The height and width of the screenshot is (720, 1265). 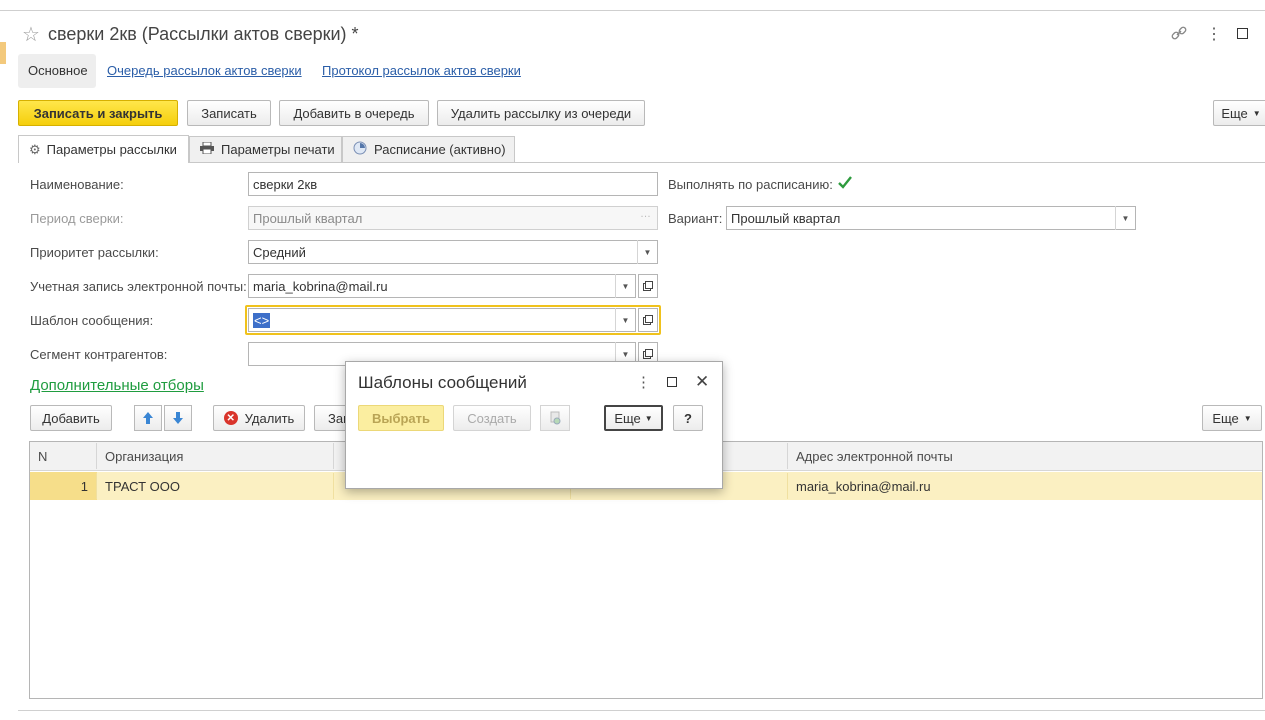 What do you see at coordinates (453, 218) in the screenshot?
I see `period-field: Прошлый квартал` at bounding box center [453, 218].